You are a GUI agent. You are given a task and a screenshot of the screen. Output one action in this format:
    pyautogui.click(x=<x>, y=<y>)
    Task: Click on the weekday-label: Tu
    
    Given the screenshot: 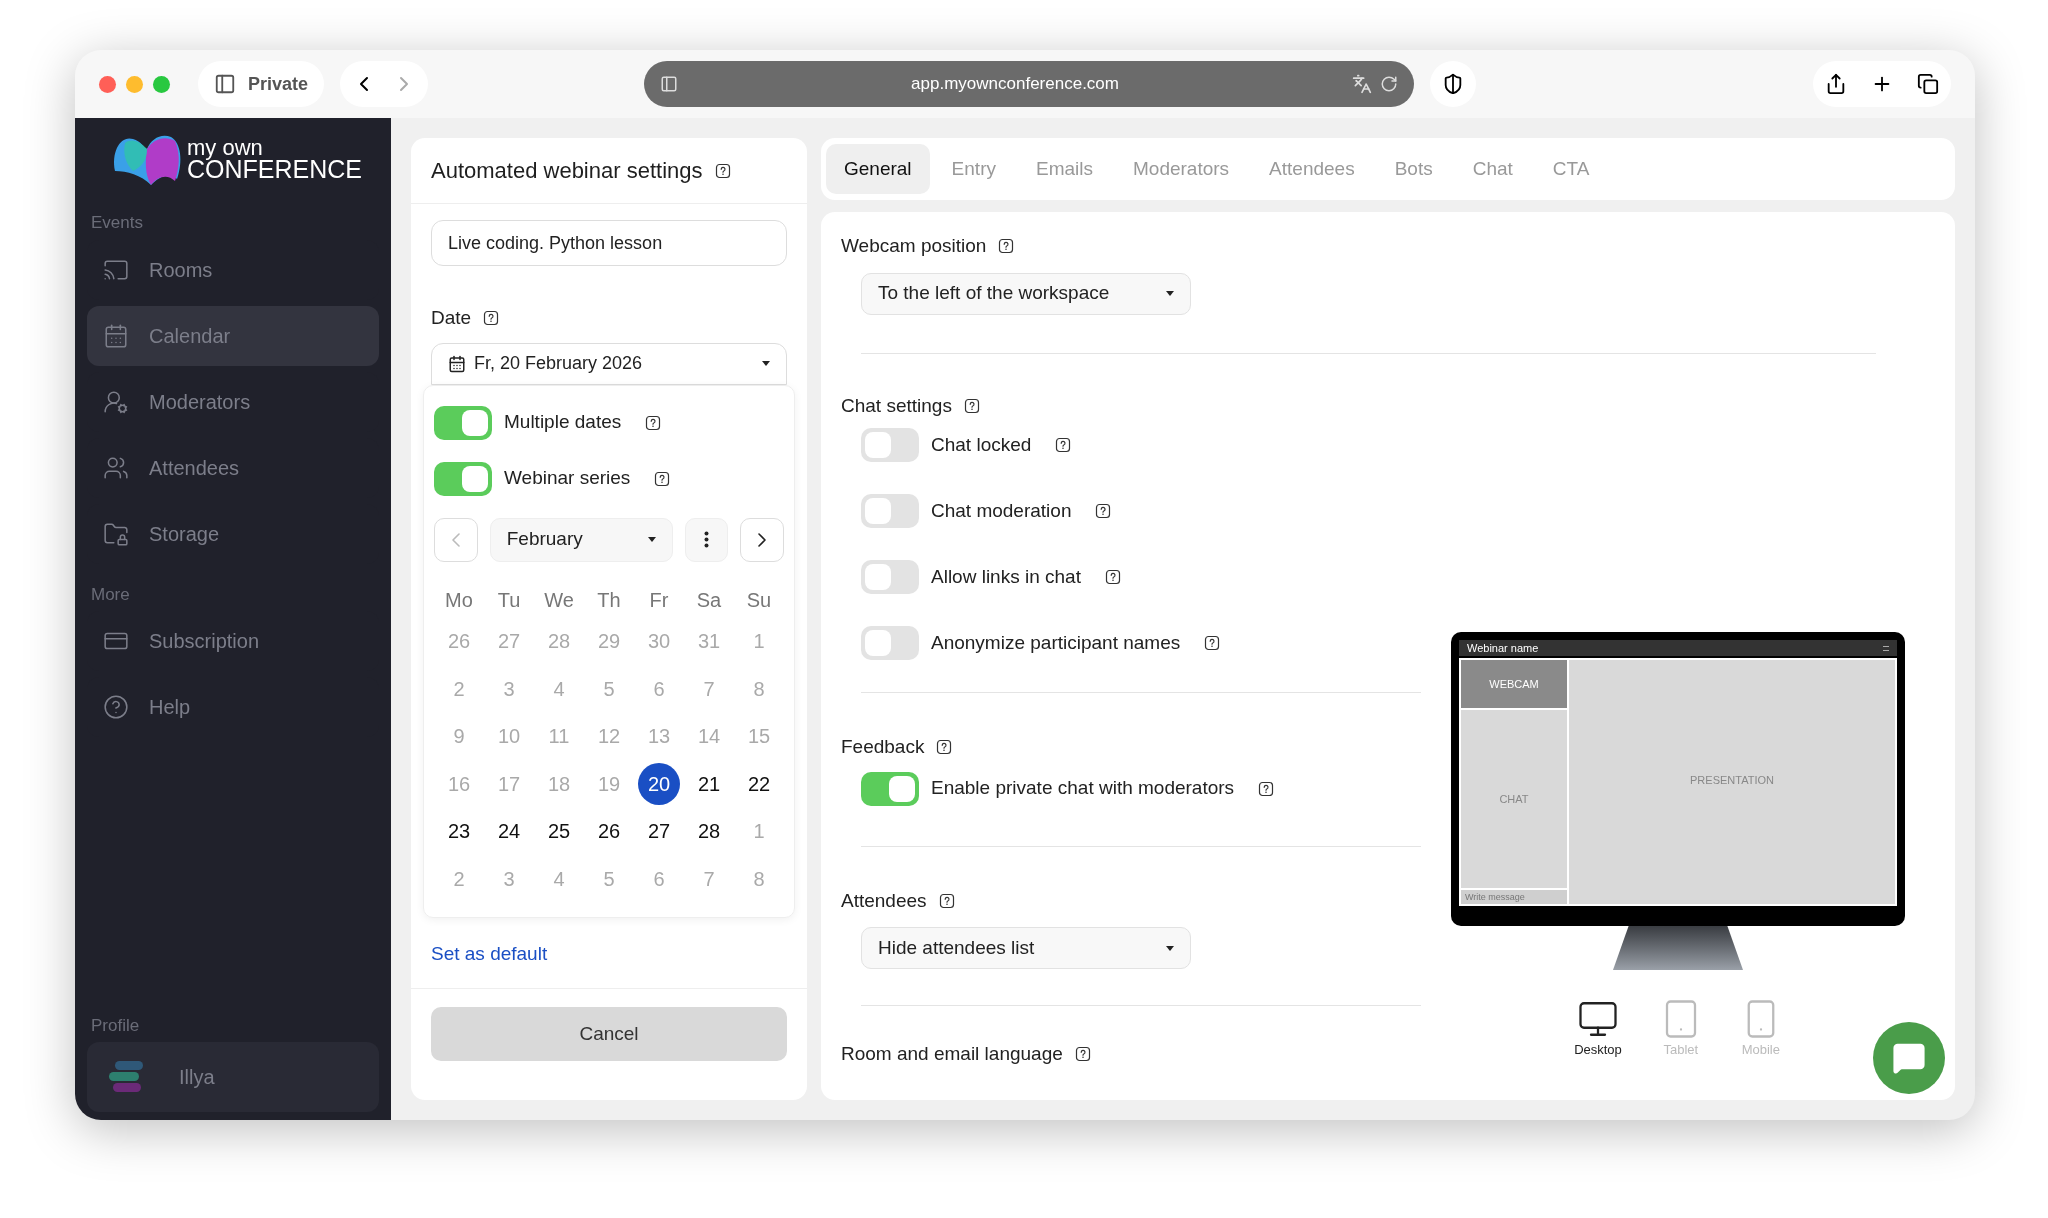 What is the action you would take?
    pyautogui.click(x=509, y=600)
    